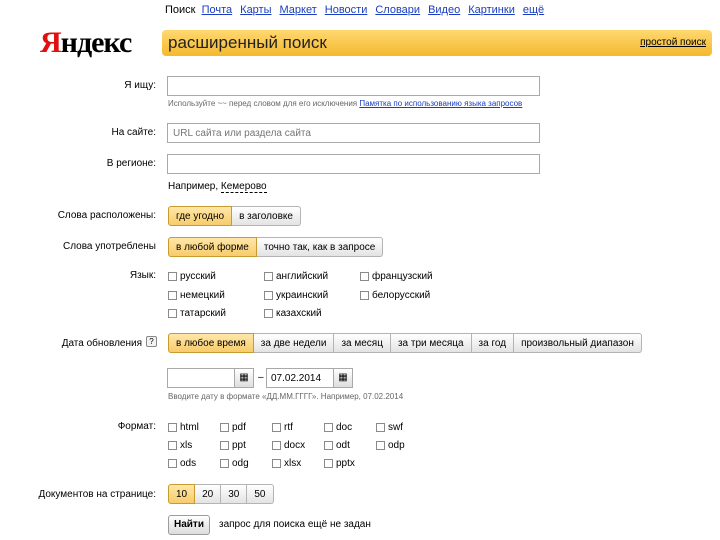 This screenshot has width=720, height=540. What do you see at coordinates (189, 427) in the screenshot?
I see `checkbox-label: html` at bounding box center [189, 427].